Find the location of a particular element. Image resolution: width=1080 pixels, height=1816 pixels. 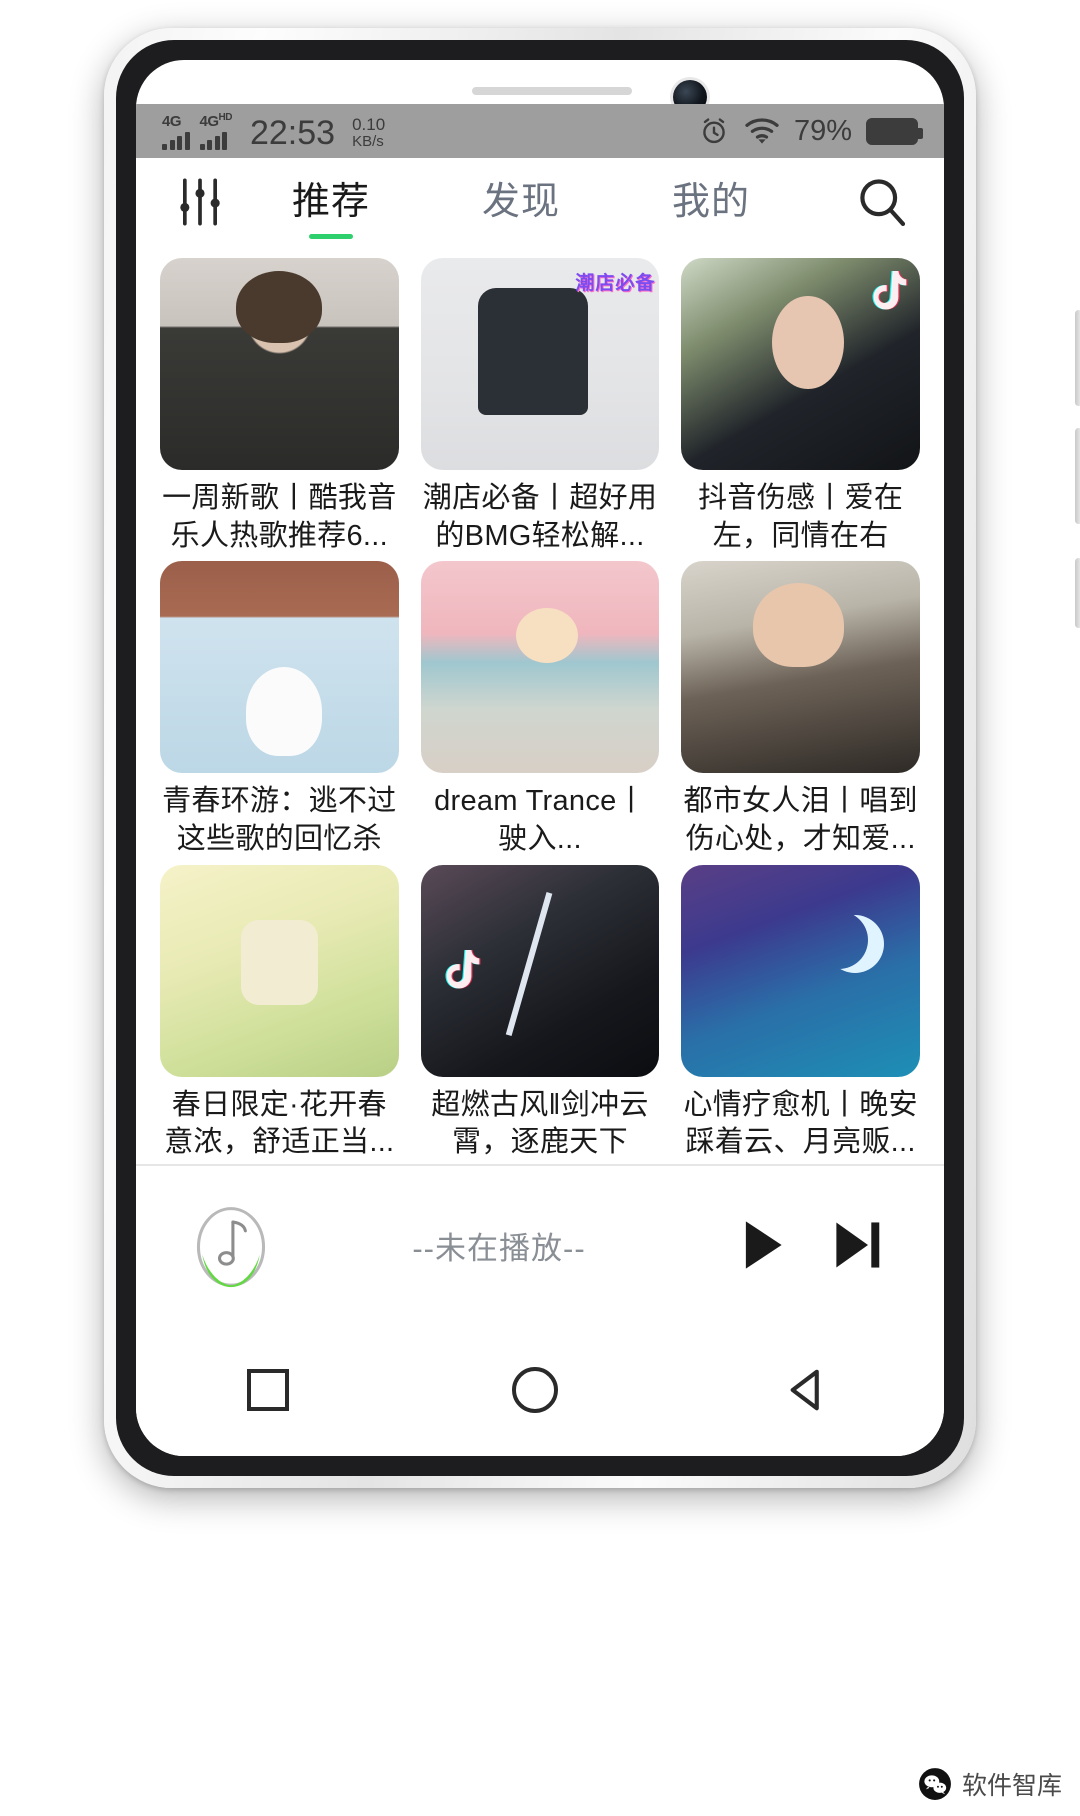

triangle-back-icon is located at coordinates (807, 1390).